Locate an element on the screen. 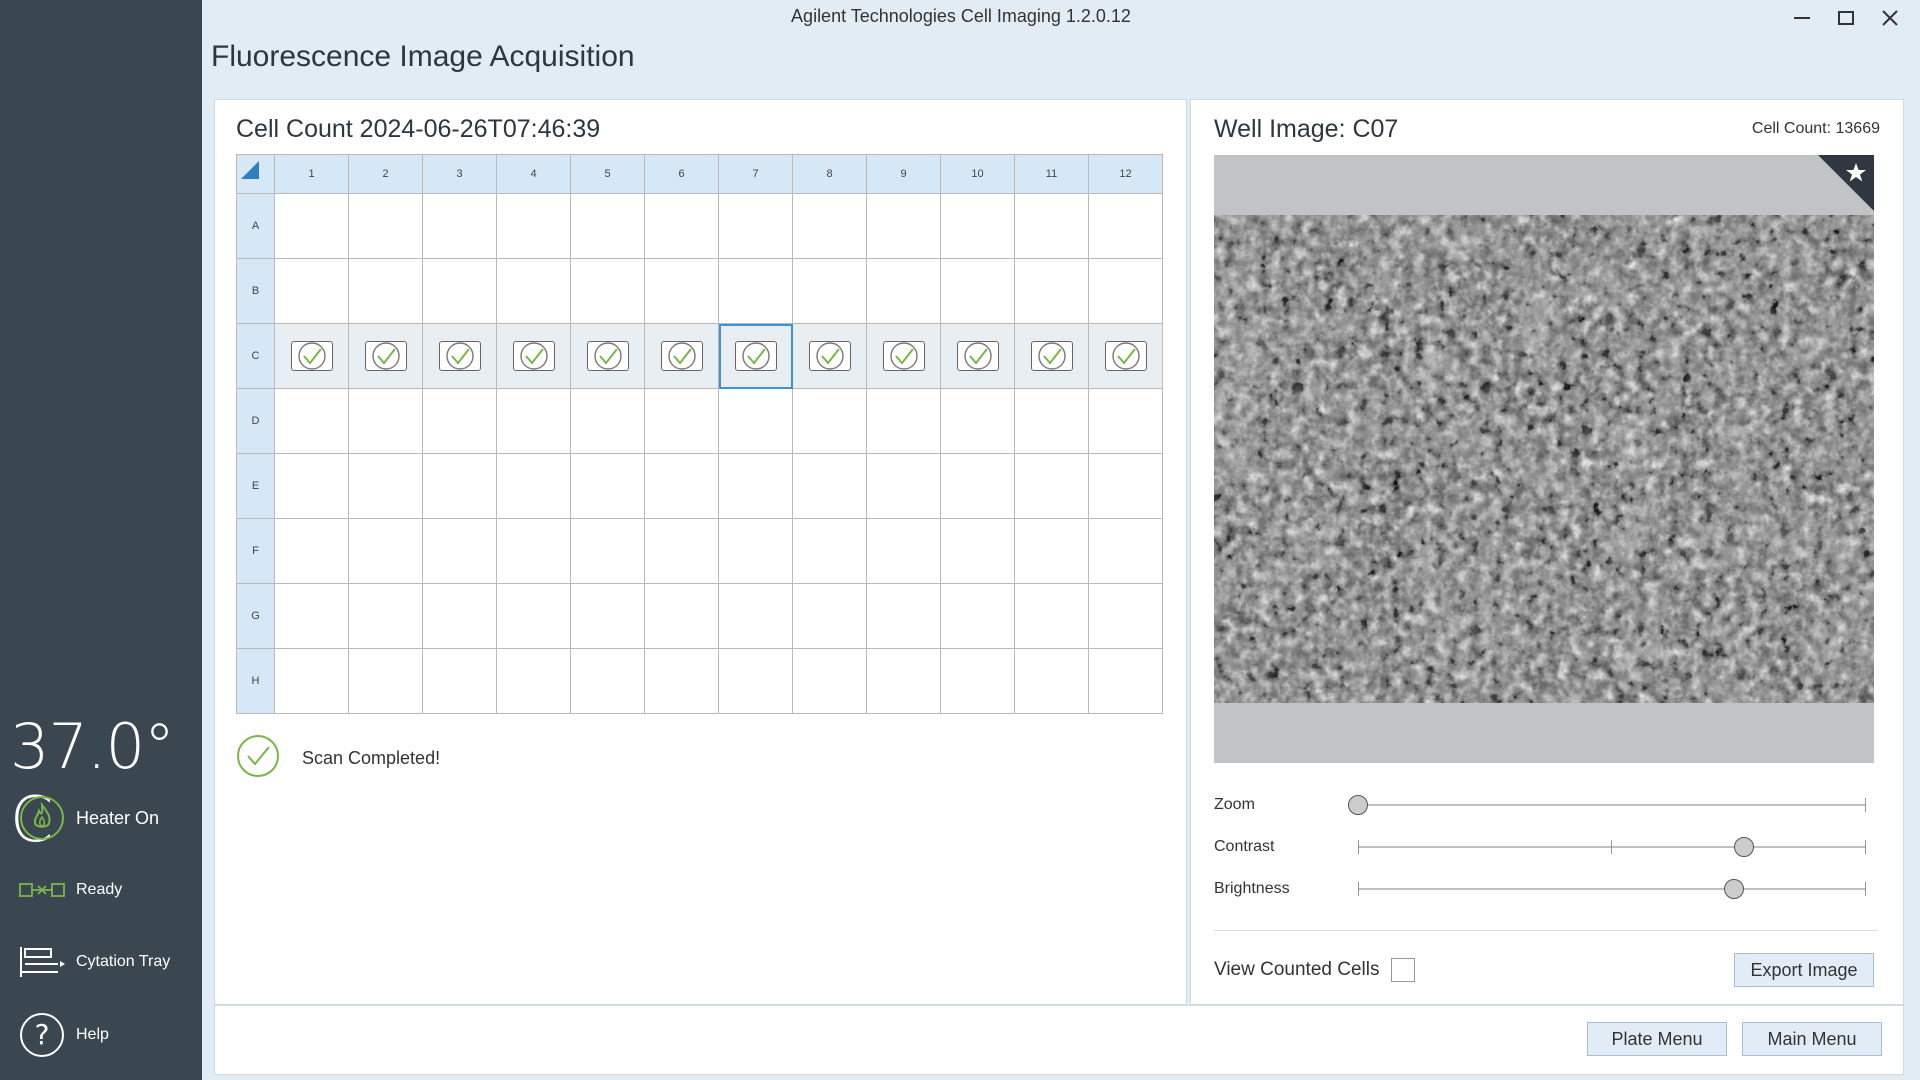 The width and height of the screenshot is (1920, 1080). sidebar-item-ready: Ready is located at coordinates (70, 890).